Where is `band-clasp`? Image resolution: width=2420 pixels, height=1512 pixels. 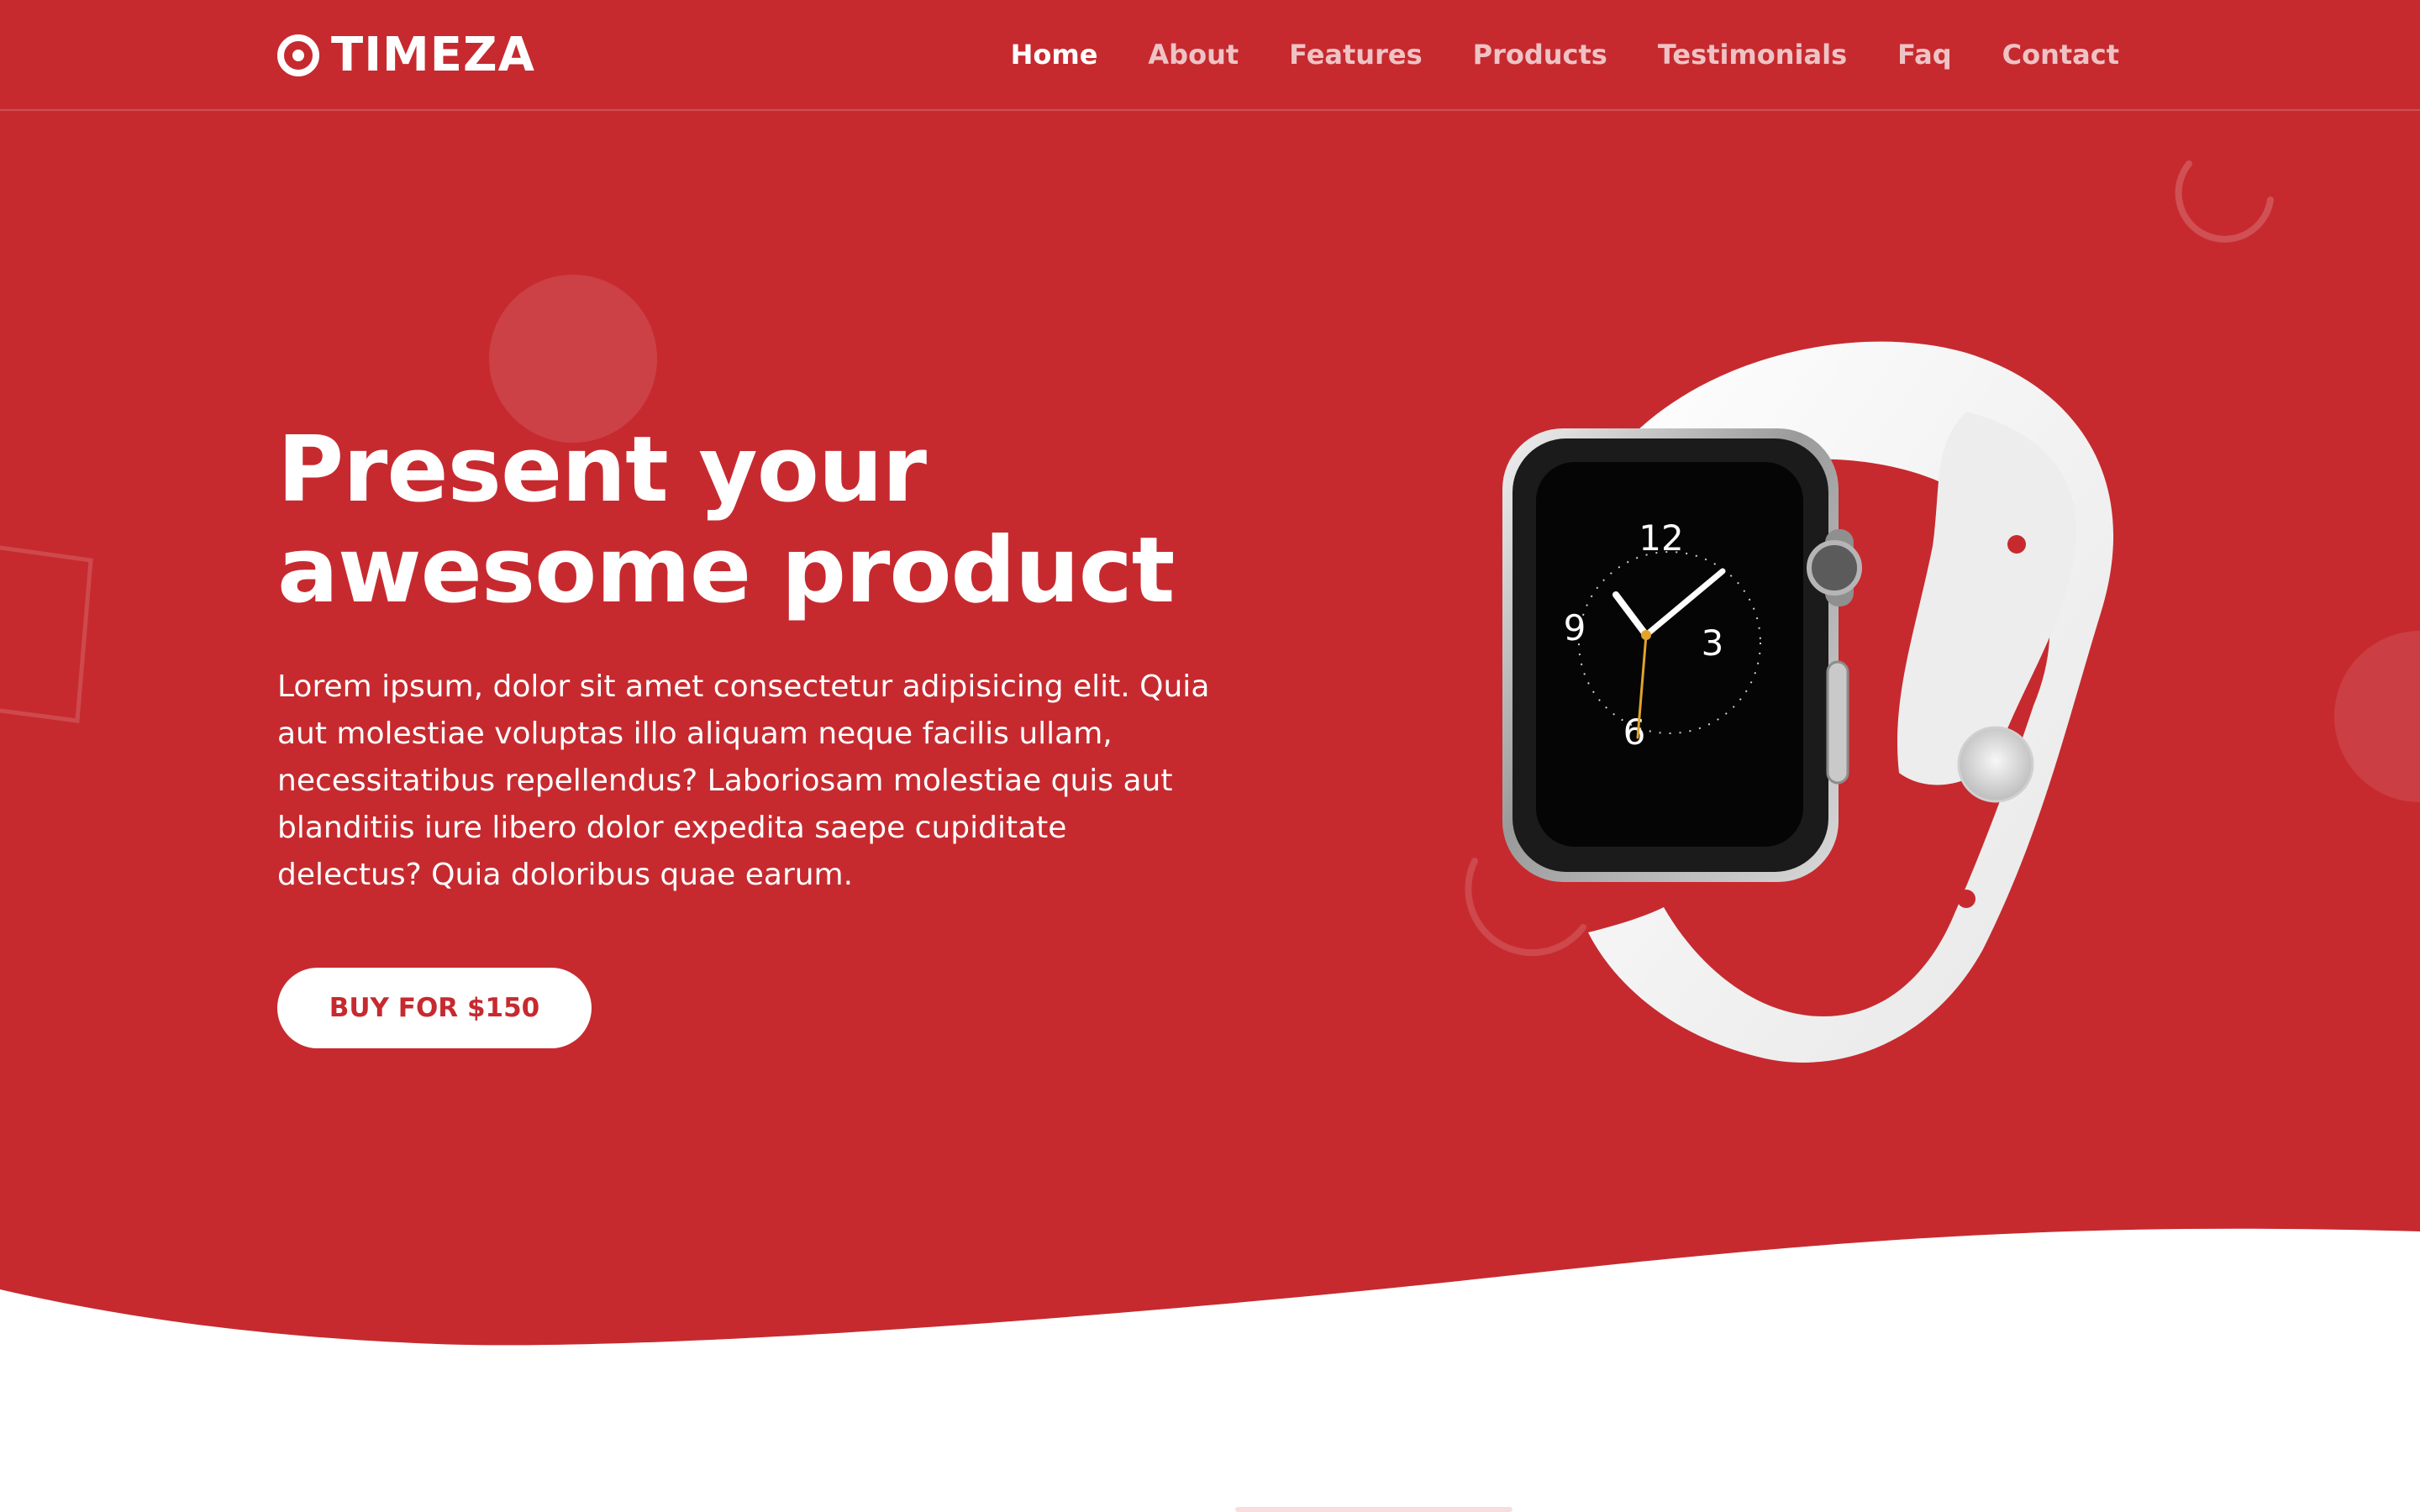
band-clasp is located at coordinates (1995, 764).